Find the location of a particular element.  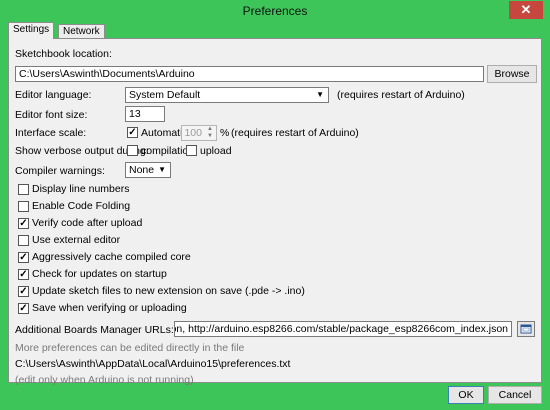

verify-after-upload-label: Verify code after upload is located at coordinates (87, 223).